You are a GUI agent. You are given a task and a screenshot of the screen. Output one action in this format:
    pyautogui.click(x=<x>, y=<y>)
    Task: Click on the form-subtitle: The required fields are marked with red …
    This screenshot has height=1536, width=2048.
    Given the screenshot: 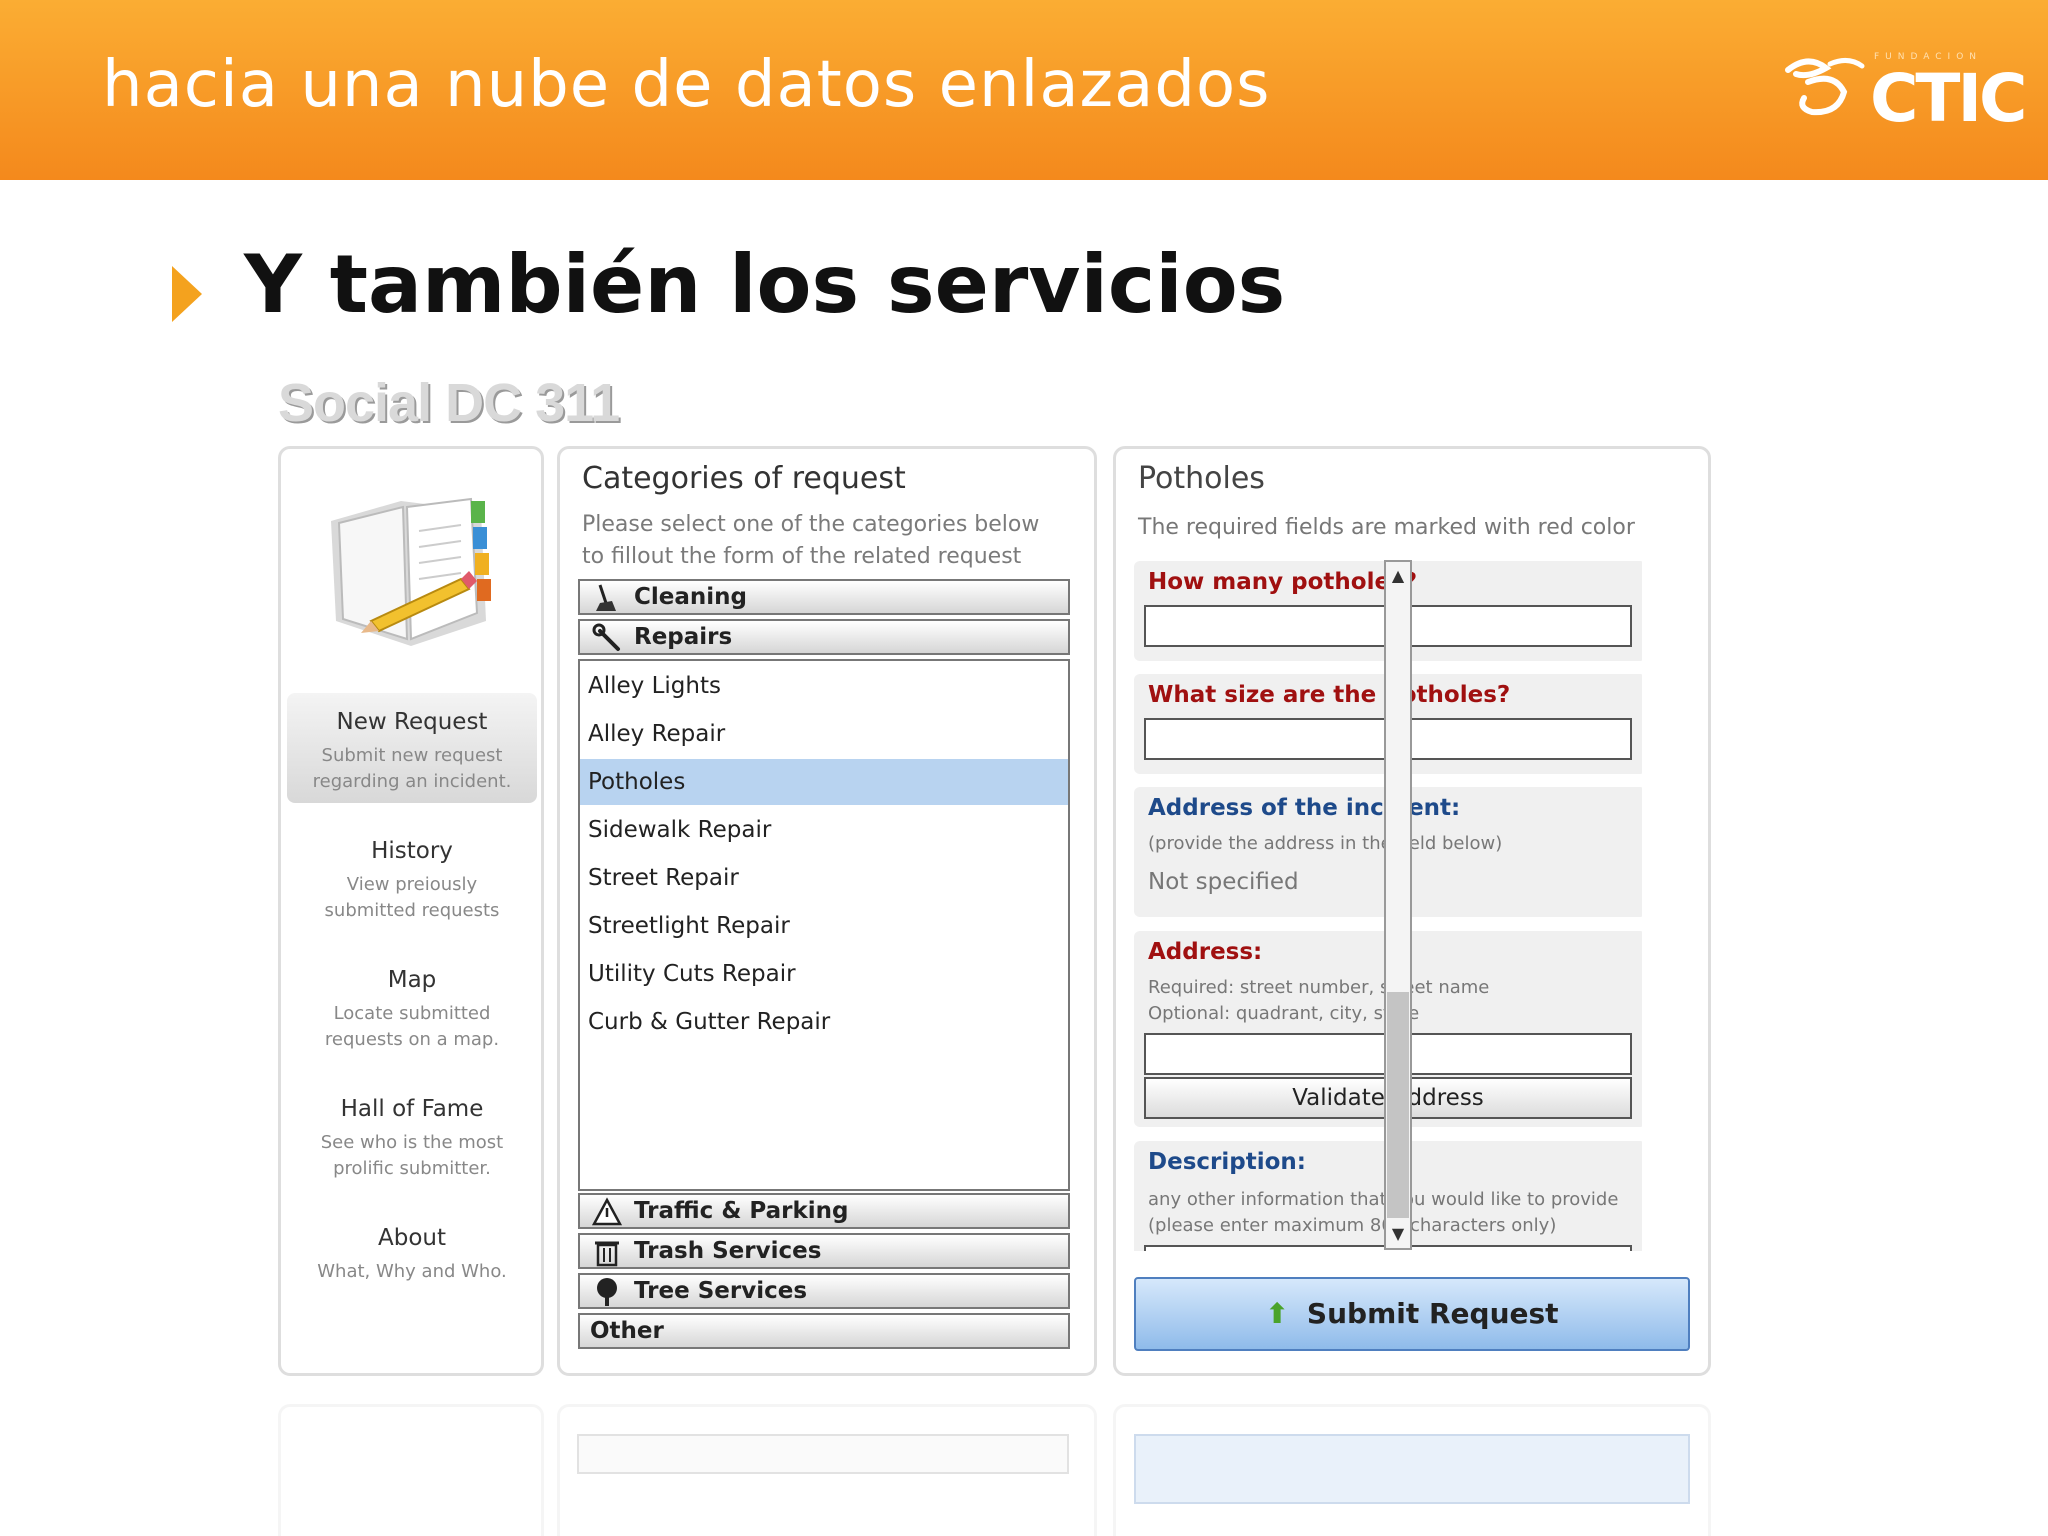 What is the action you would take?
    pyautogui.click(x=1386, y=527)
    